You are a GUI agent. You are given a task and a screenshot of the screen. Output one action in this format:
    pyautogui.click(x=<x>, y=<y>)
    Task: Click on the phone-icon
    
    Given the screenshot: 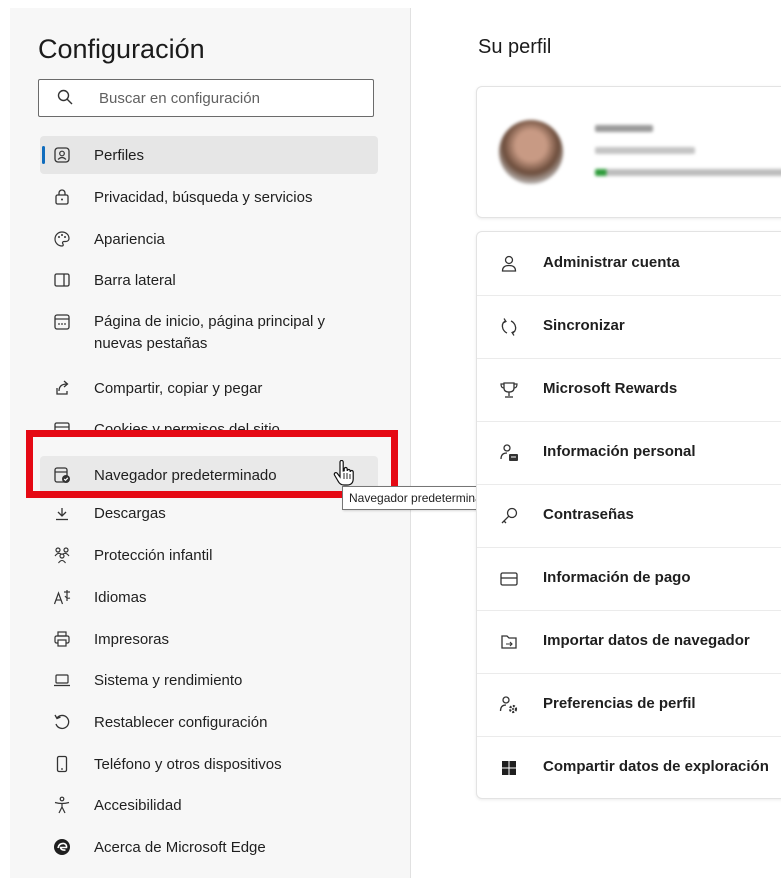 What is the action you would take?
    pyautogui.click(x=62, y=764)
    